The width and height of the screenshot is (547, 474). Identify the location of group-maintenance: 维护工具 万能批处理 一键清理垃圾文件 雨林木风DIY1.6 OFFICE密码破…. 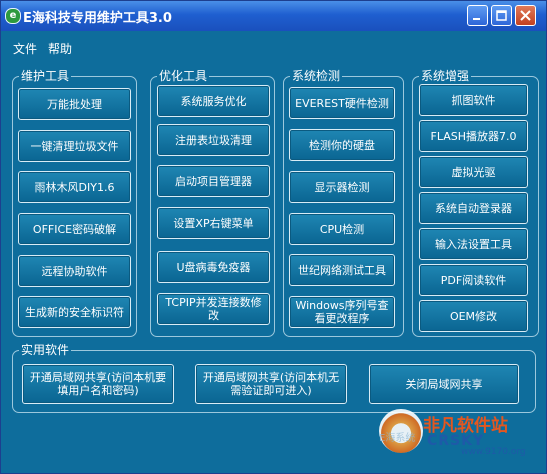
(74, 203).